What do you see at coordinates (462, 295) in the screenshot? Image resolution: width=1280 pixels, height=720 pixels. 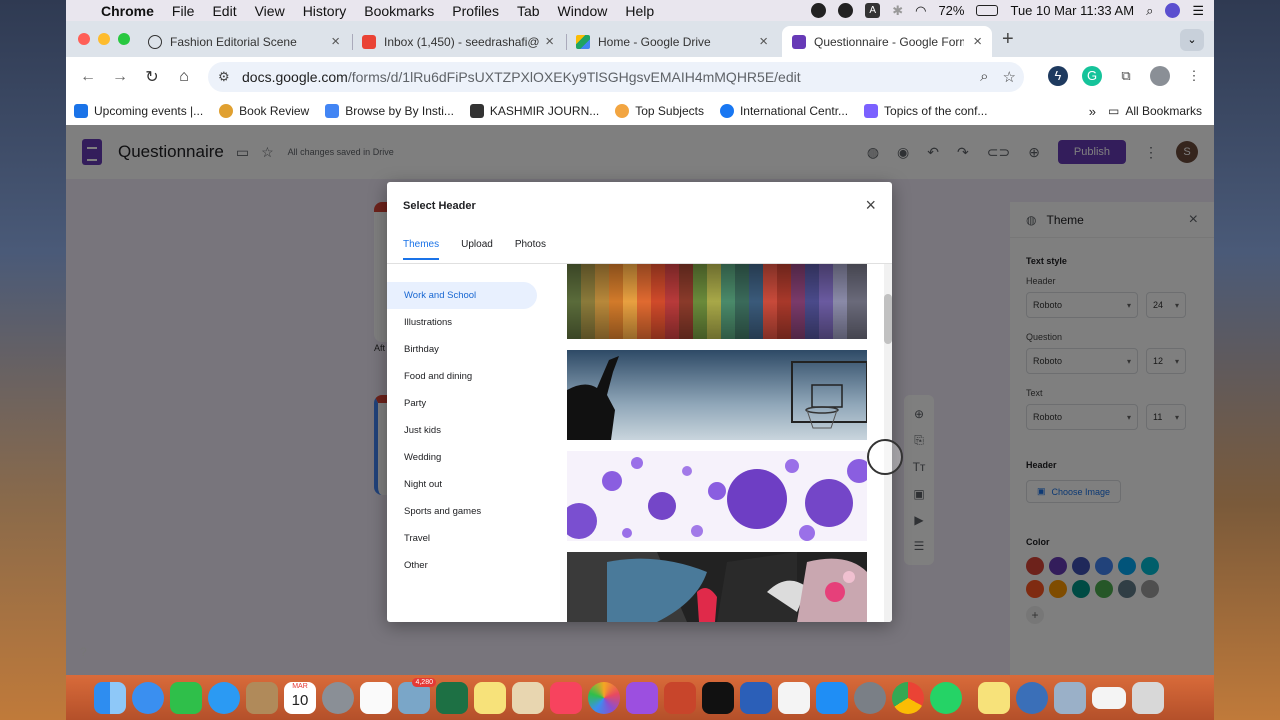 I see `category-work-and-school: Work and School` at bounding box center [462, 295].